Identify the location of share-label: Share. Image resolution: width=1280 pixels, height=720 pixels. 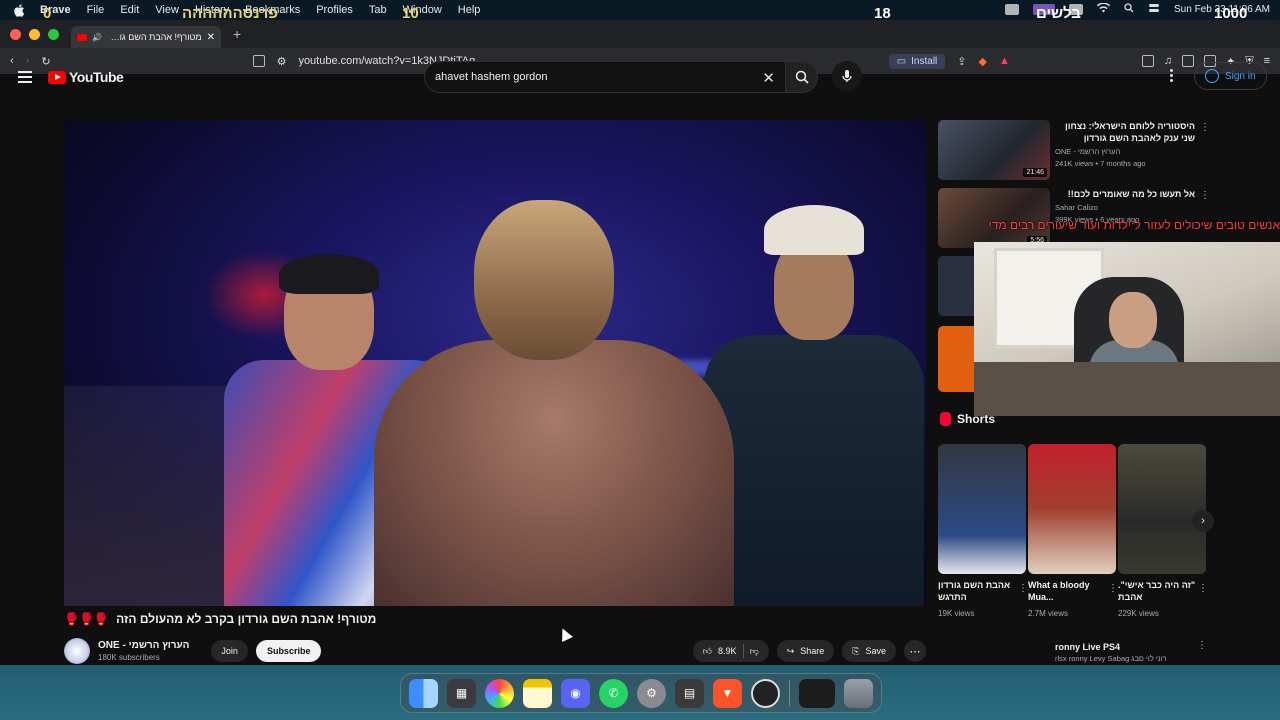
(812, 651).